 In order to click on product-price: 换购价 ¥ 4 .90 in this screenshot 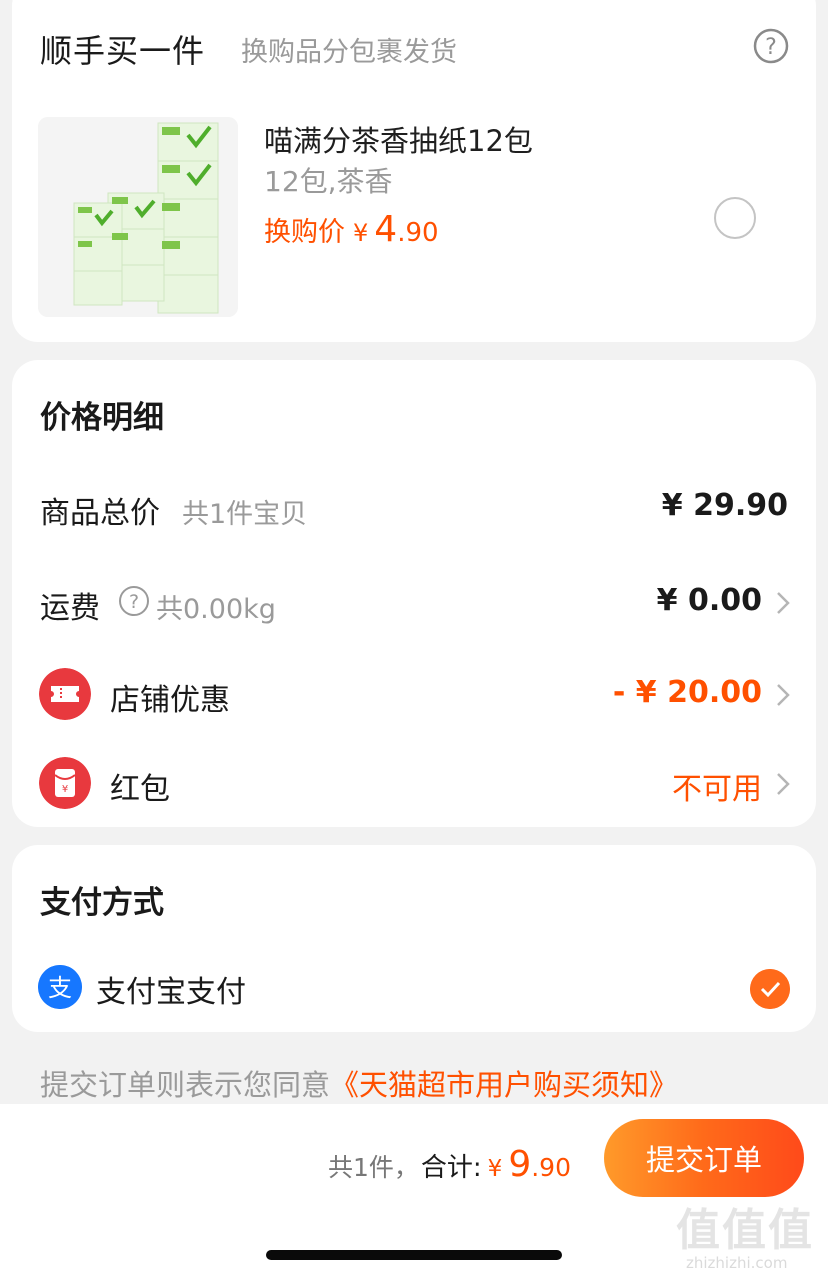, I will do `click(351, 229)`.